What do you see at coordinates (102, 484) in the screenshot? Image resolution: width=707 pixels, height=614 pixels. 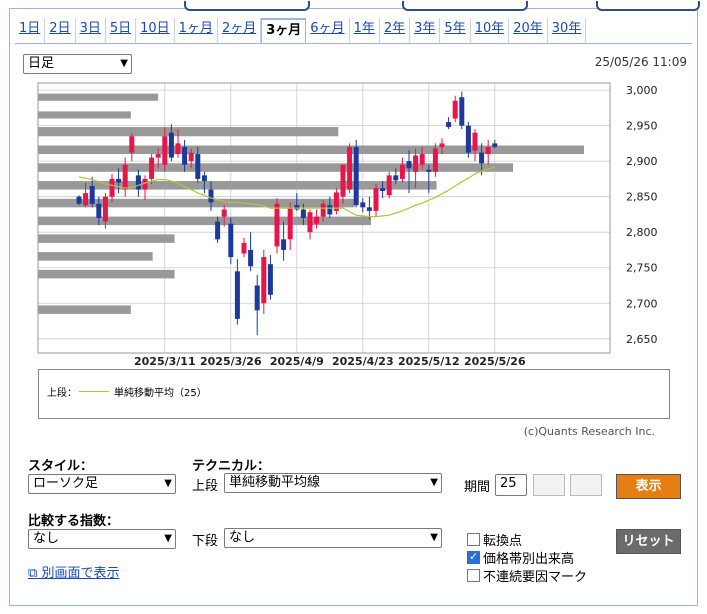 I see `style-select: ローソク足 ▼` at bounding box center [102, 484].